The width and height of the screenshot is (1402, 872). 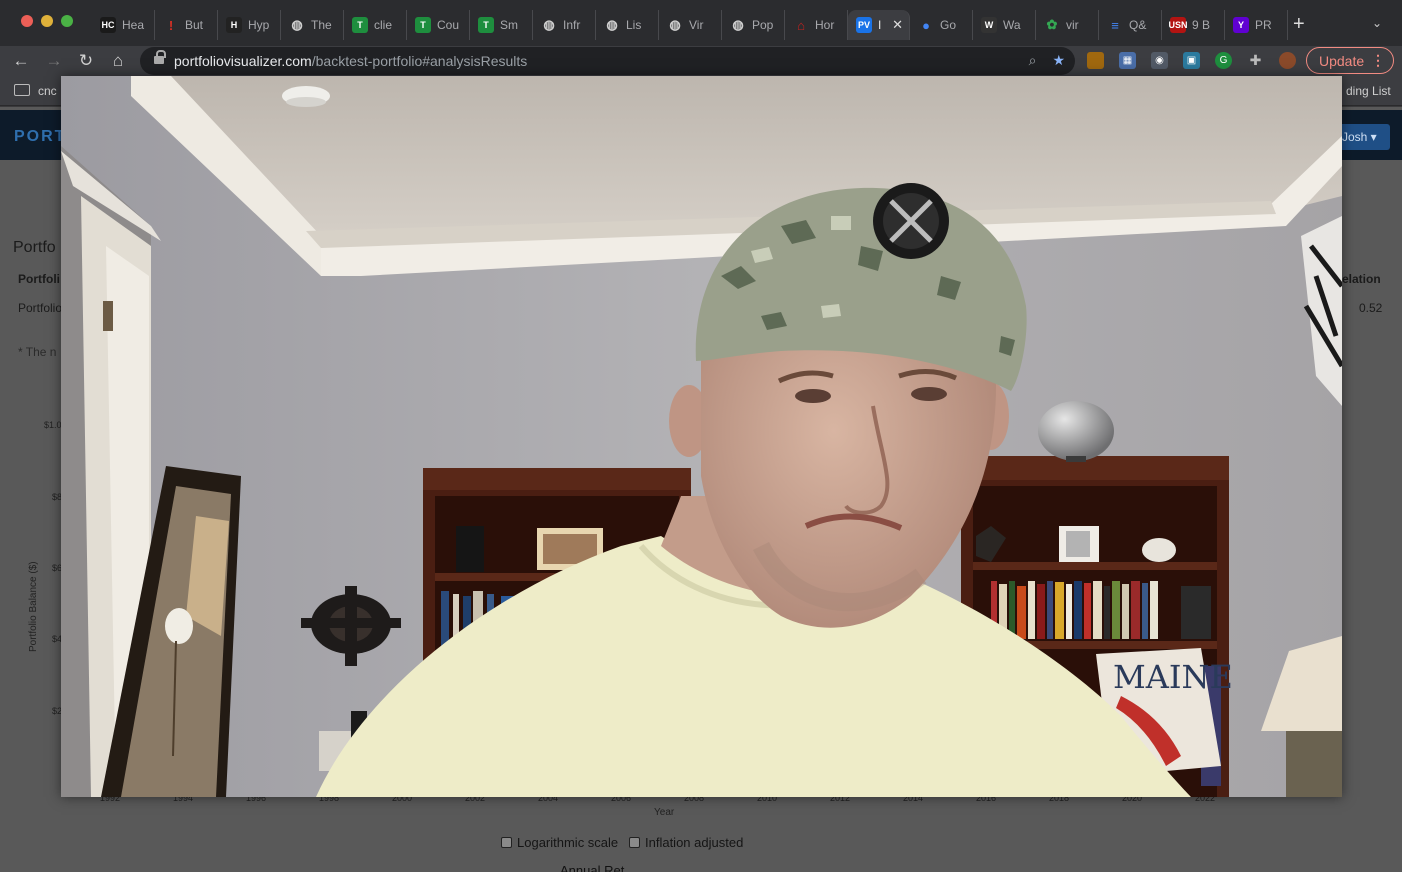 I want to click on table-cell: Portfolio, so click(x=40, y=308).